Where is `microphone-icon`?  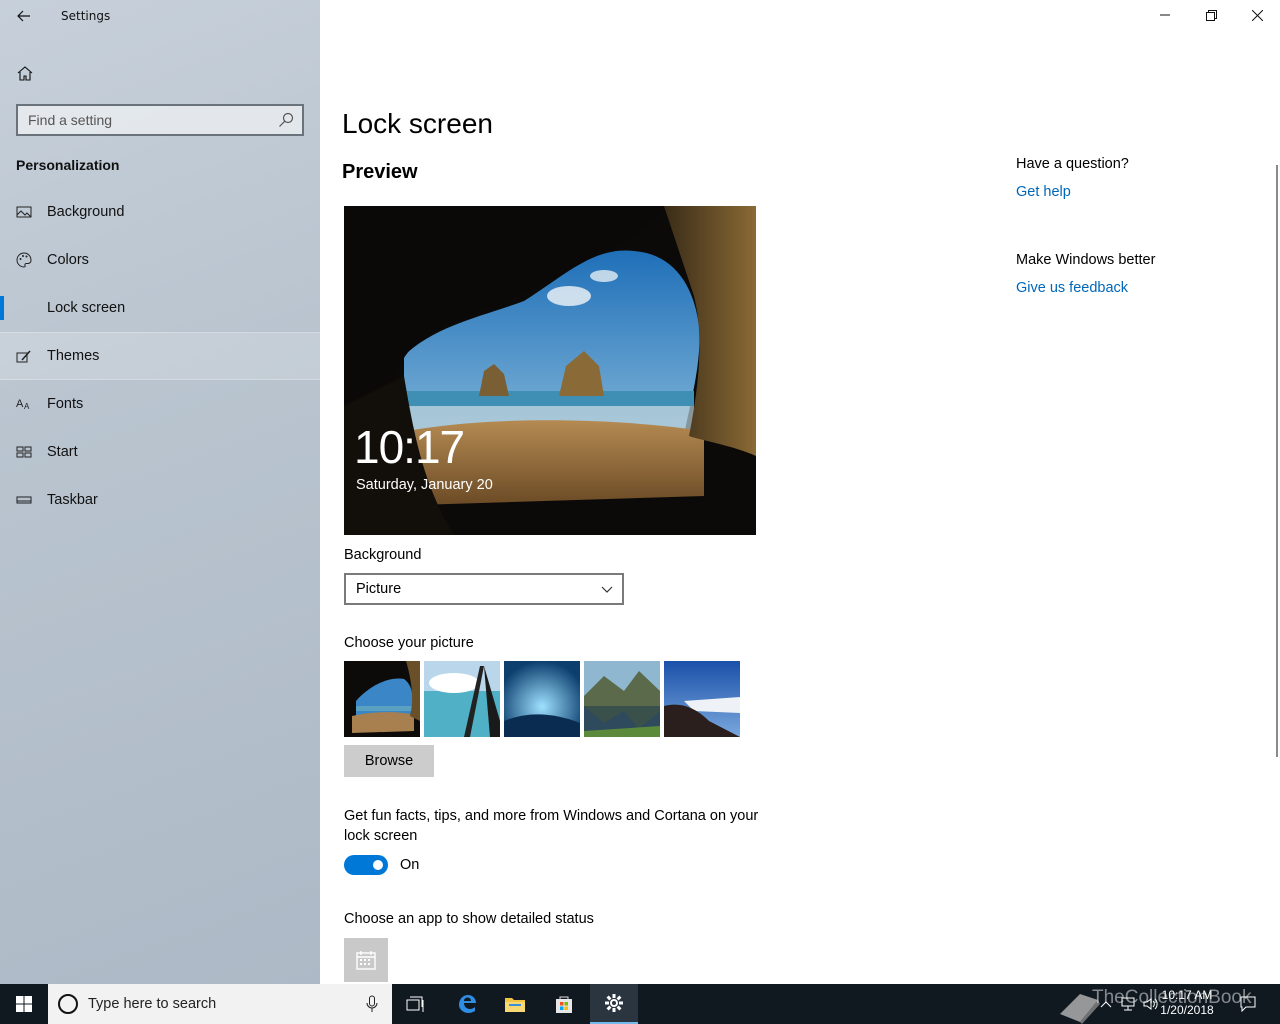
microphone-icon is located at coordinates (372, 1004).